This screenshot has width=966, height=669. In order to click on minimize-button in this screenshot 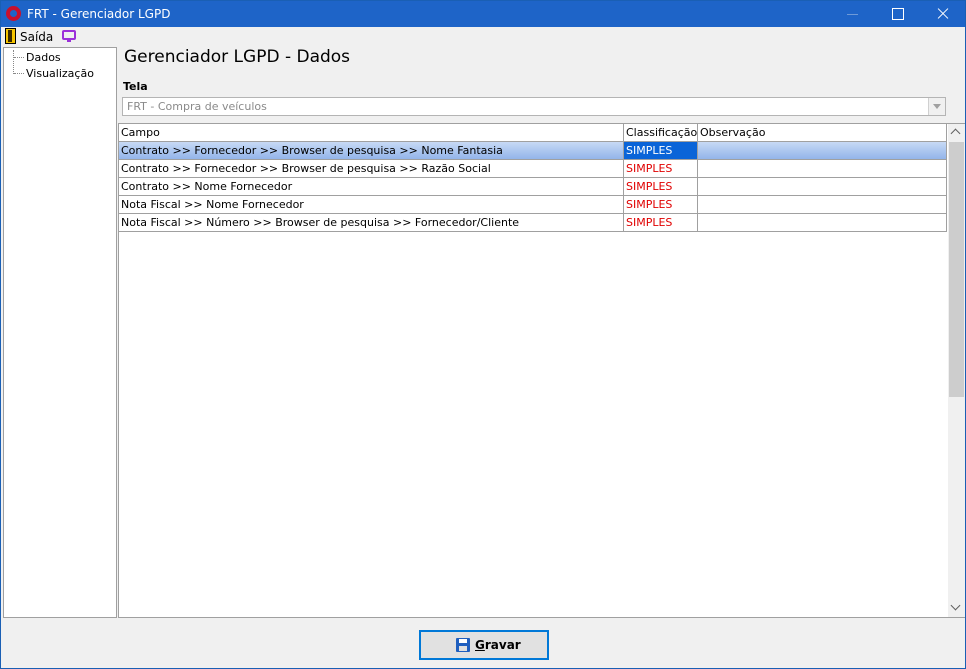, I will do `click(852, 14)`.